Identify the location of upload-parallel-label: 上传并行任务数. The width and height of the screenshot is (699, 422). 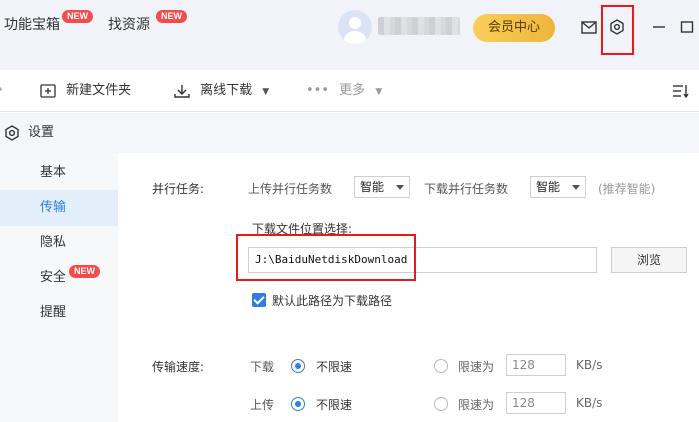
(290, 189).